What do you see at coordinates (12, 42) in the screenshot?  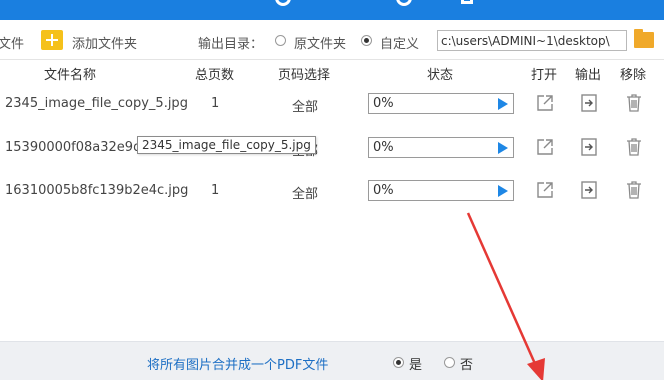 I see `file-menu: 文件` at bounding box center [12, 42].